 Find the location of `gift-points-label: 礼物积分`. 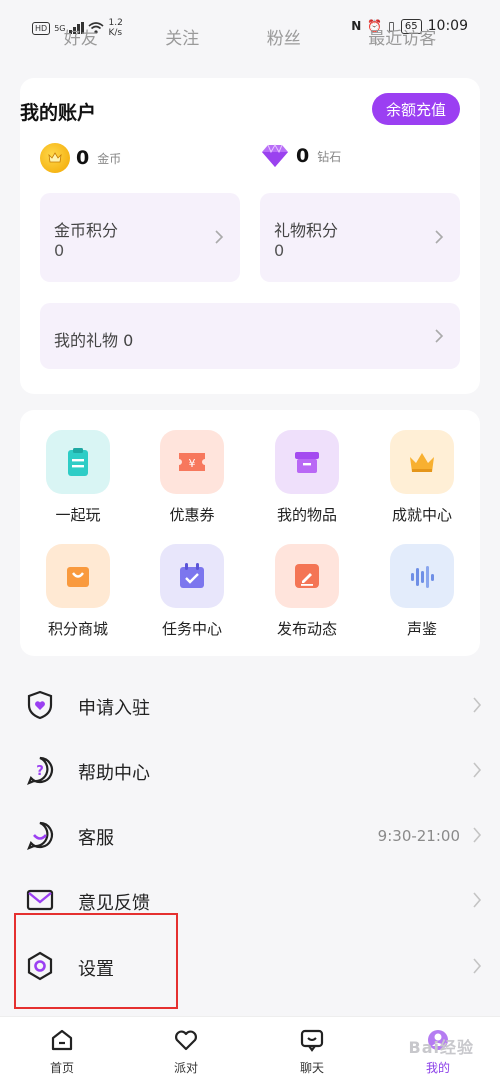

gift-points-label: 礼物积分 is located at coordinates (306, 230).